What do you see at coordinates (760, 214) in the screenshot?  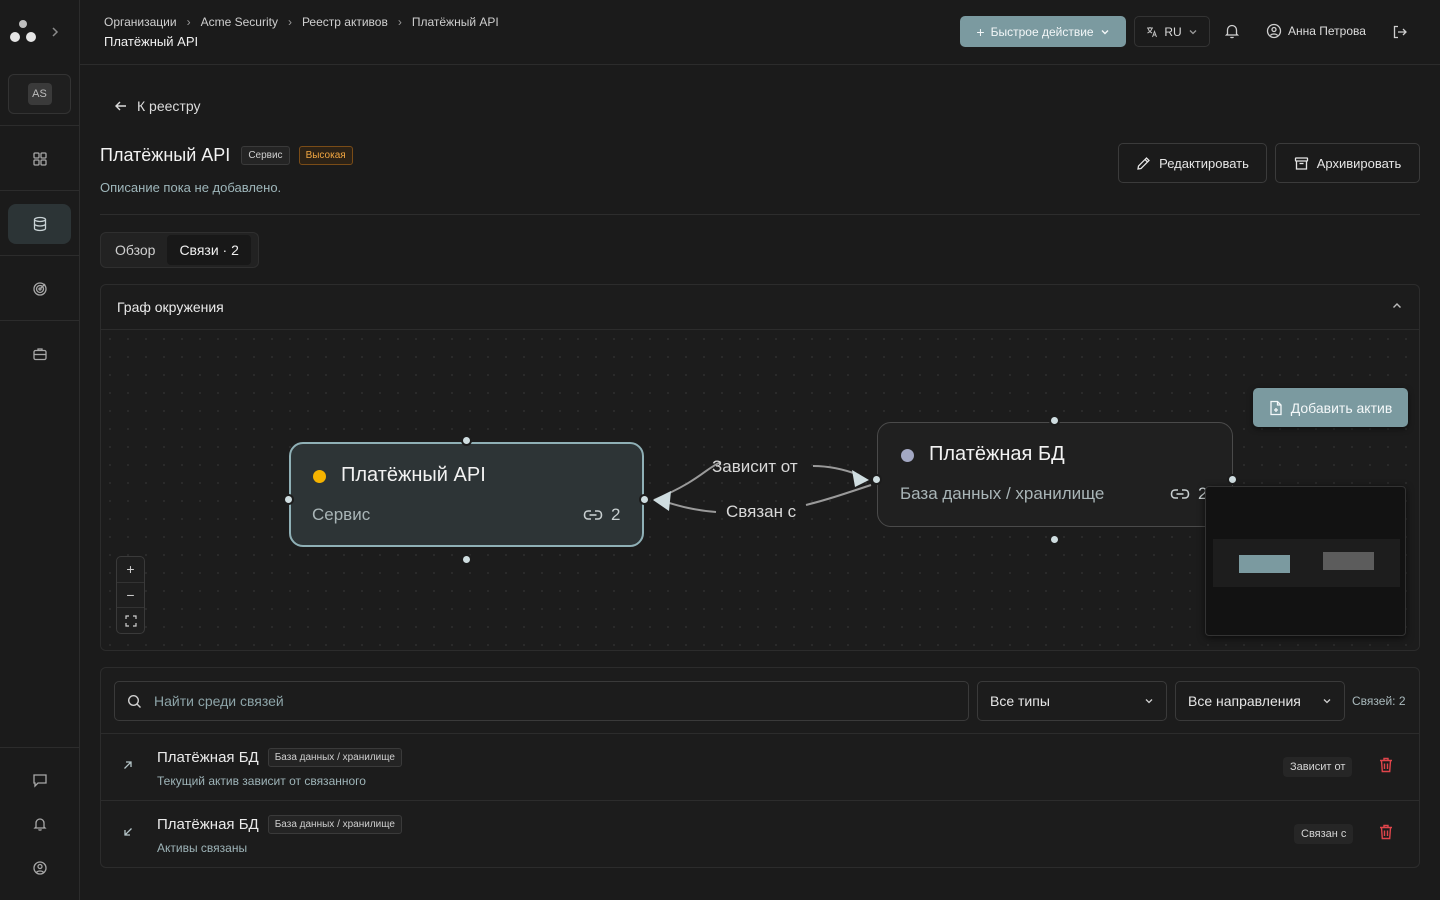 I see `section-divider` at bounding box center [760, 214].